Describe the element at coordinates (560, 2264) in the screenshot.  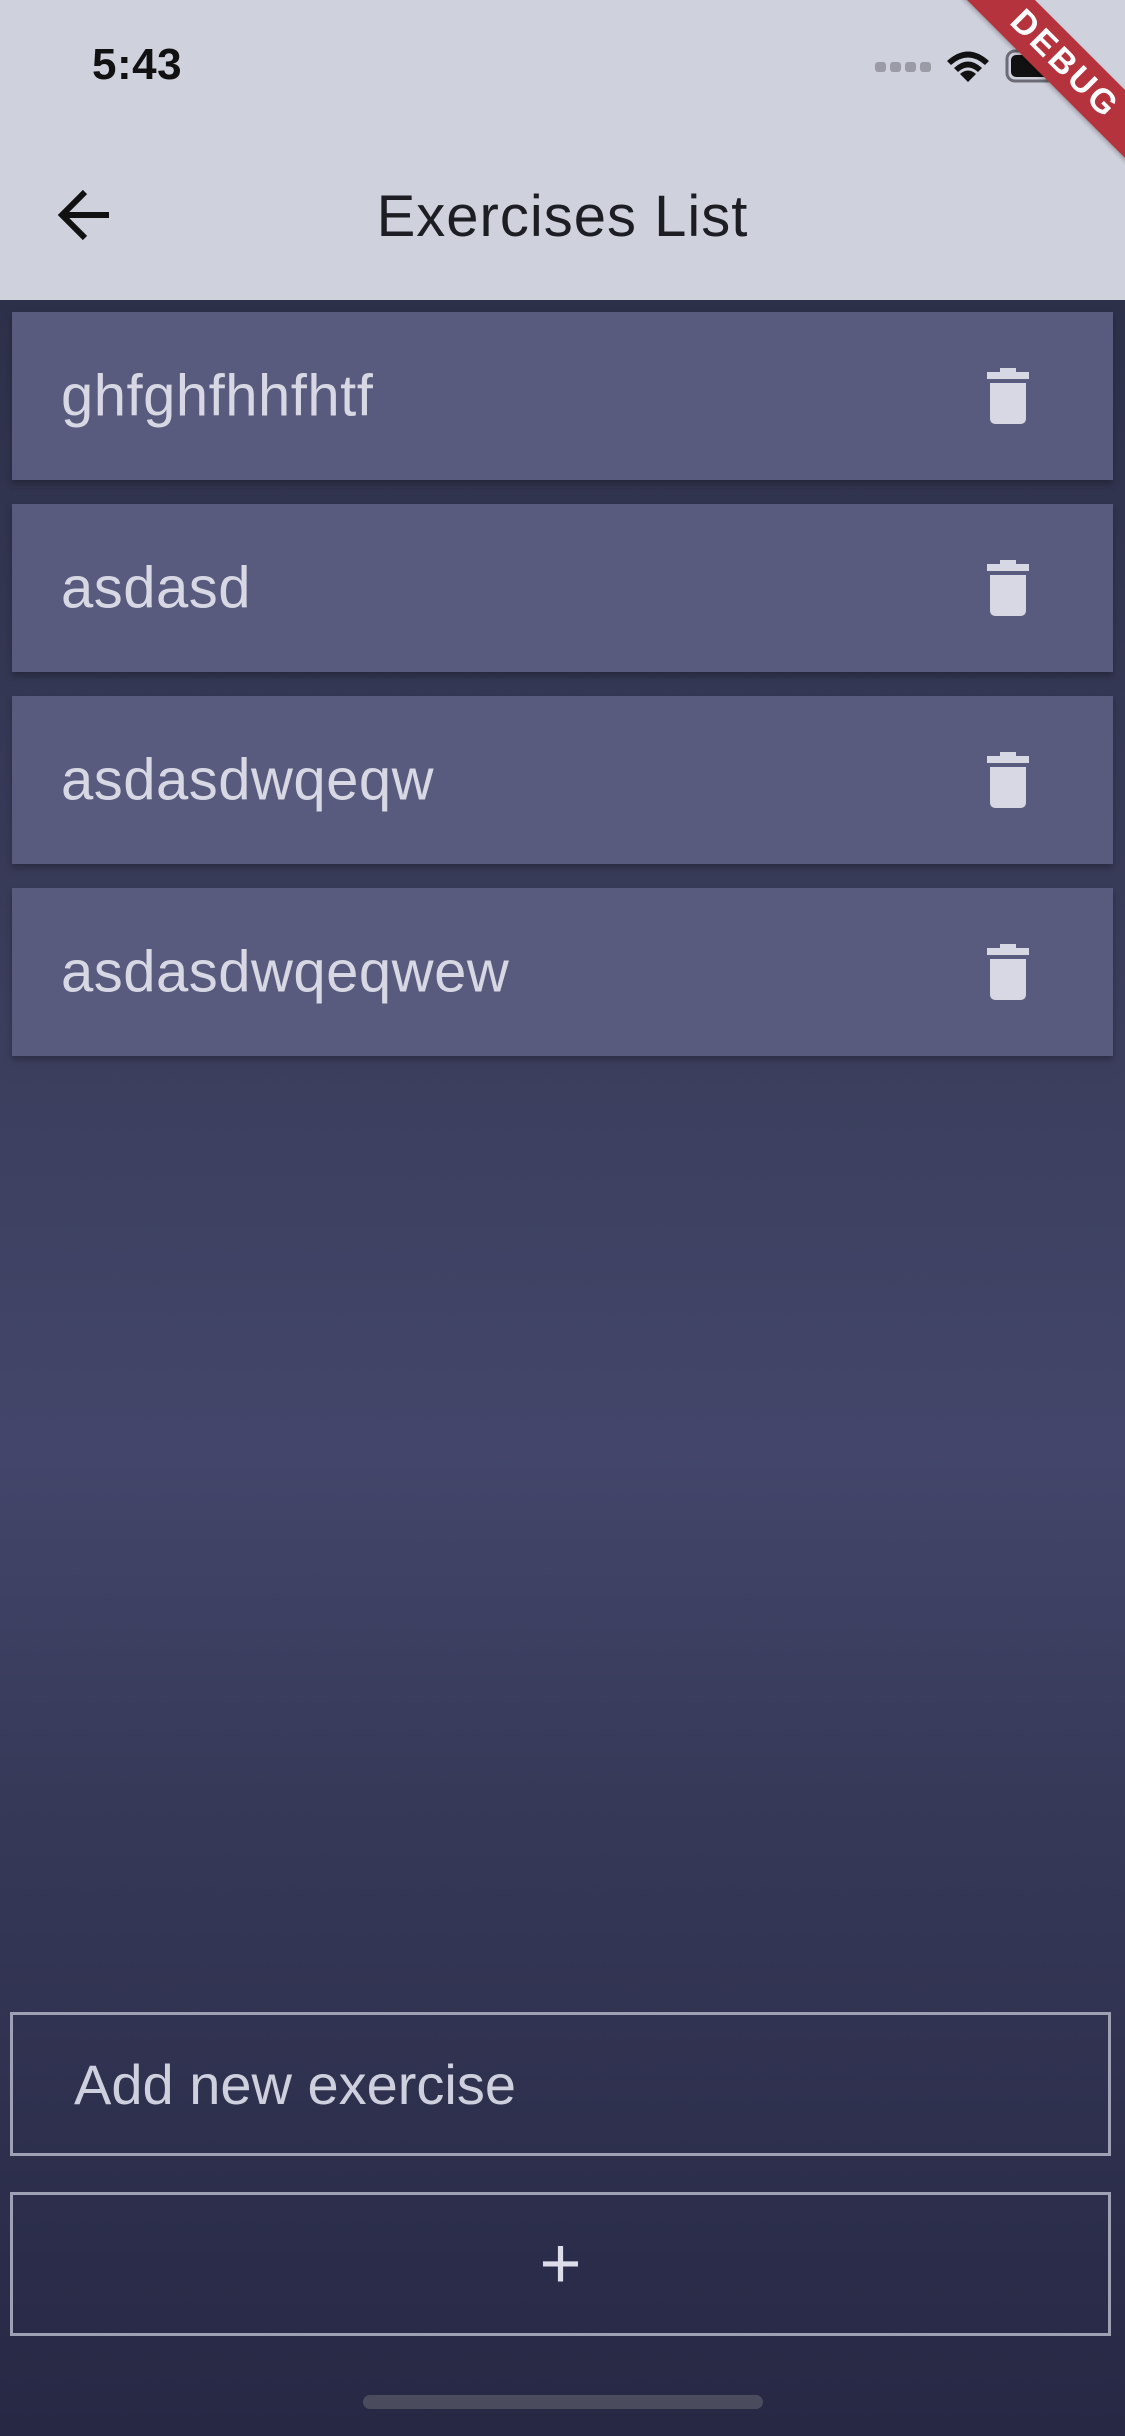
I see `add-exercise-button: +` at that location.